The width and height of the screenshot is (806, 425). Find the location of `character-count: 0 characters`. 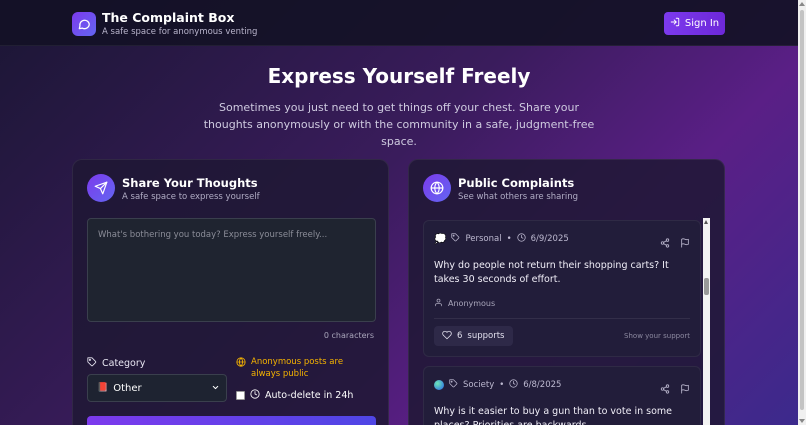

character-count: 0 characters is located at coordinates (348, 335).